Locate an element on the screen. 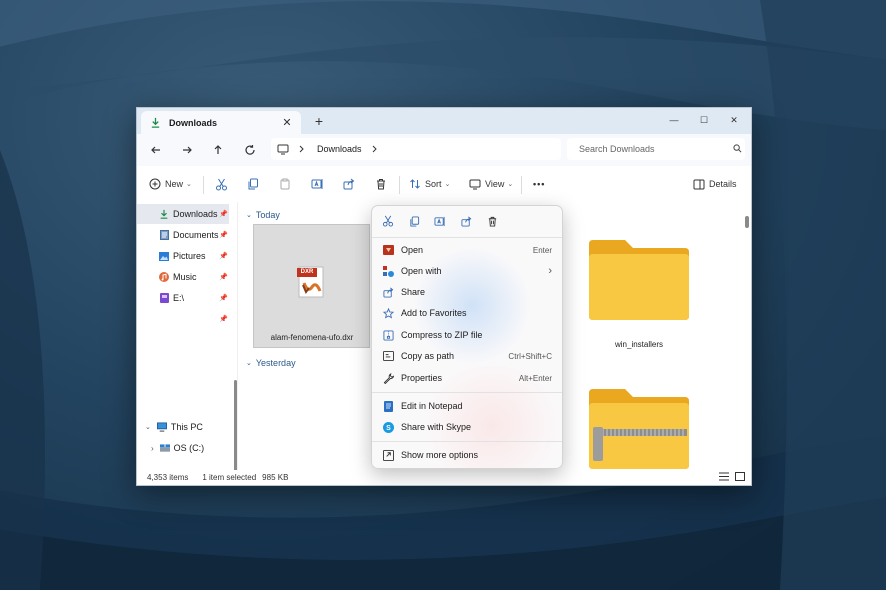 Image resolution: width=886 pixels, height=590 pixels. sidebar-item-label: Downloads is located at coordinates (195, 214).